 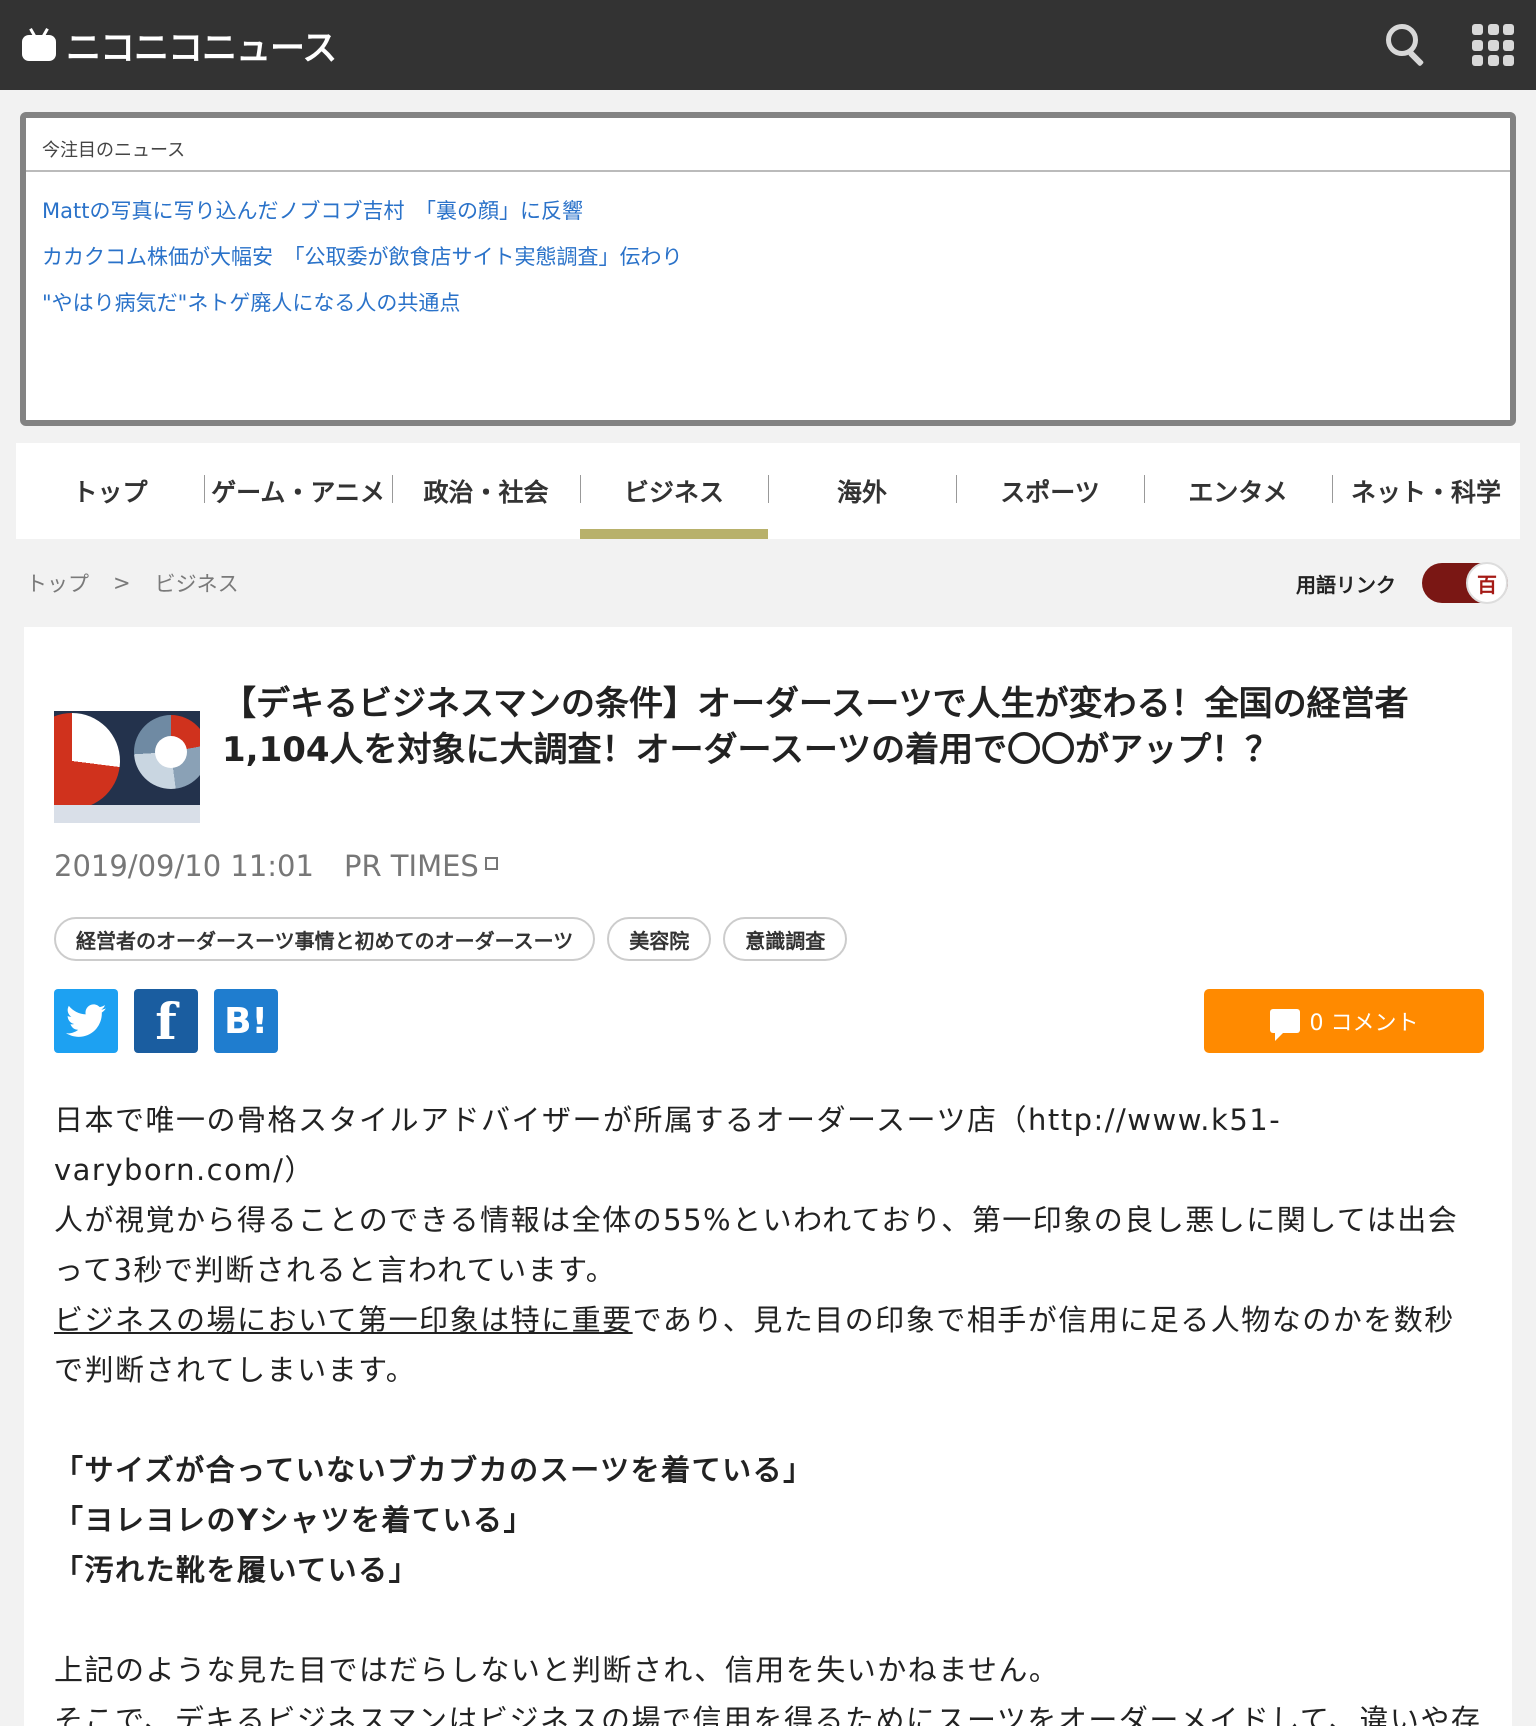 I want to click on nav-tab-top: トップ, so click(x=110, y=491).